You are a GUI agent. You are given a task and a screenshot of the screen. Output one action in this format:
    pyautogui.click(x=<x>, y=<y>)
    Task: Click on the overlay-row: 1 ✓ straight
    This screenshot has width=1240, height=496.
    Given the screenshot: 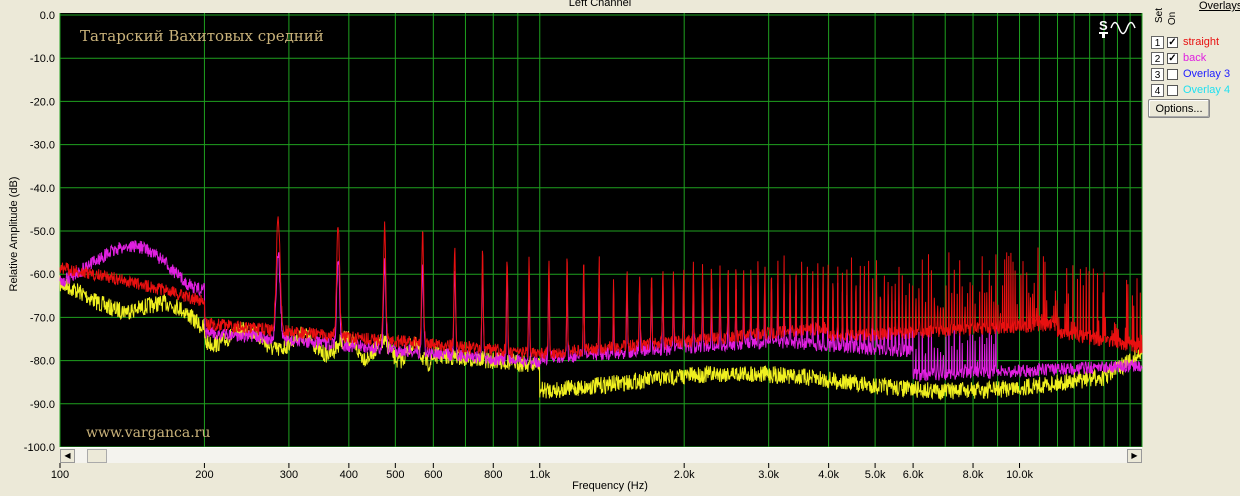 What is the action you would take?
    pyautogui.click(x=1195, y=44)
    